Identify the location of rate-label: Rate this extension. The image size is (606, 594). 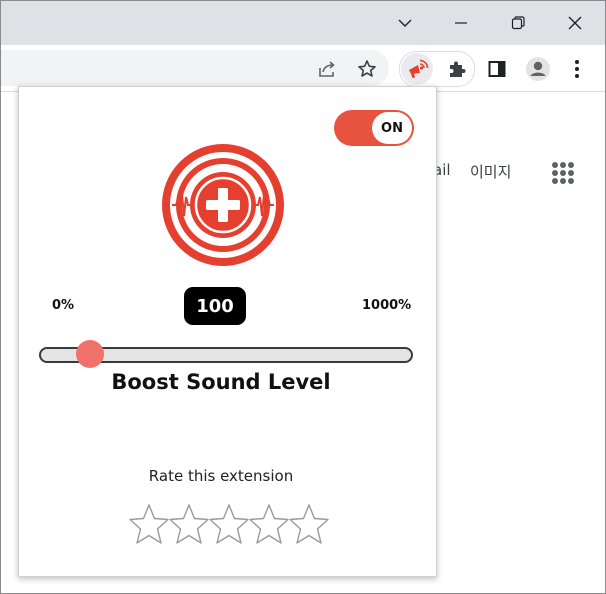
(221, 476).